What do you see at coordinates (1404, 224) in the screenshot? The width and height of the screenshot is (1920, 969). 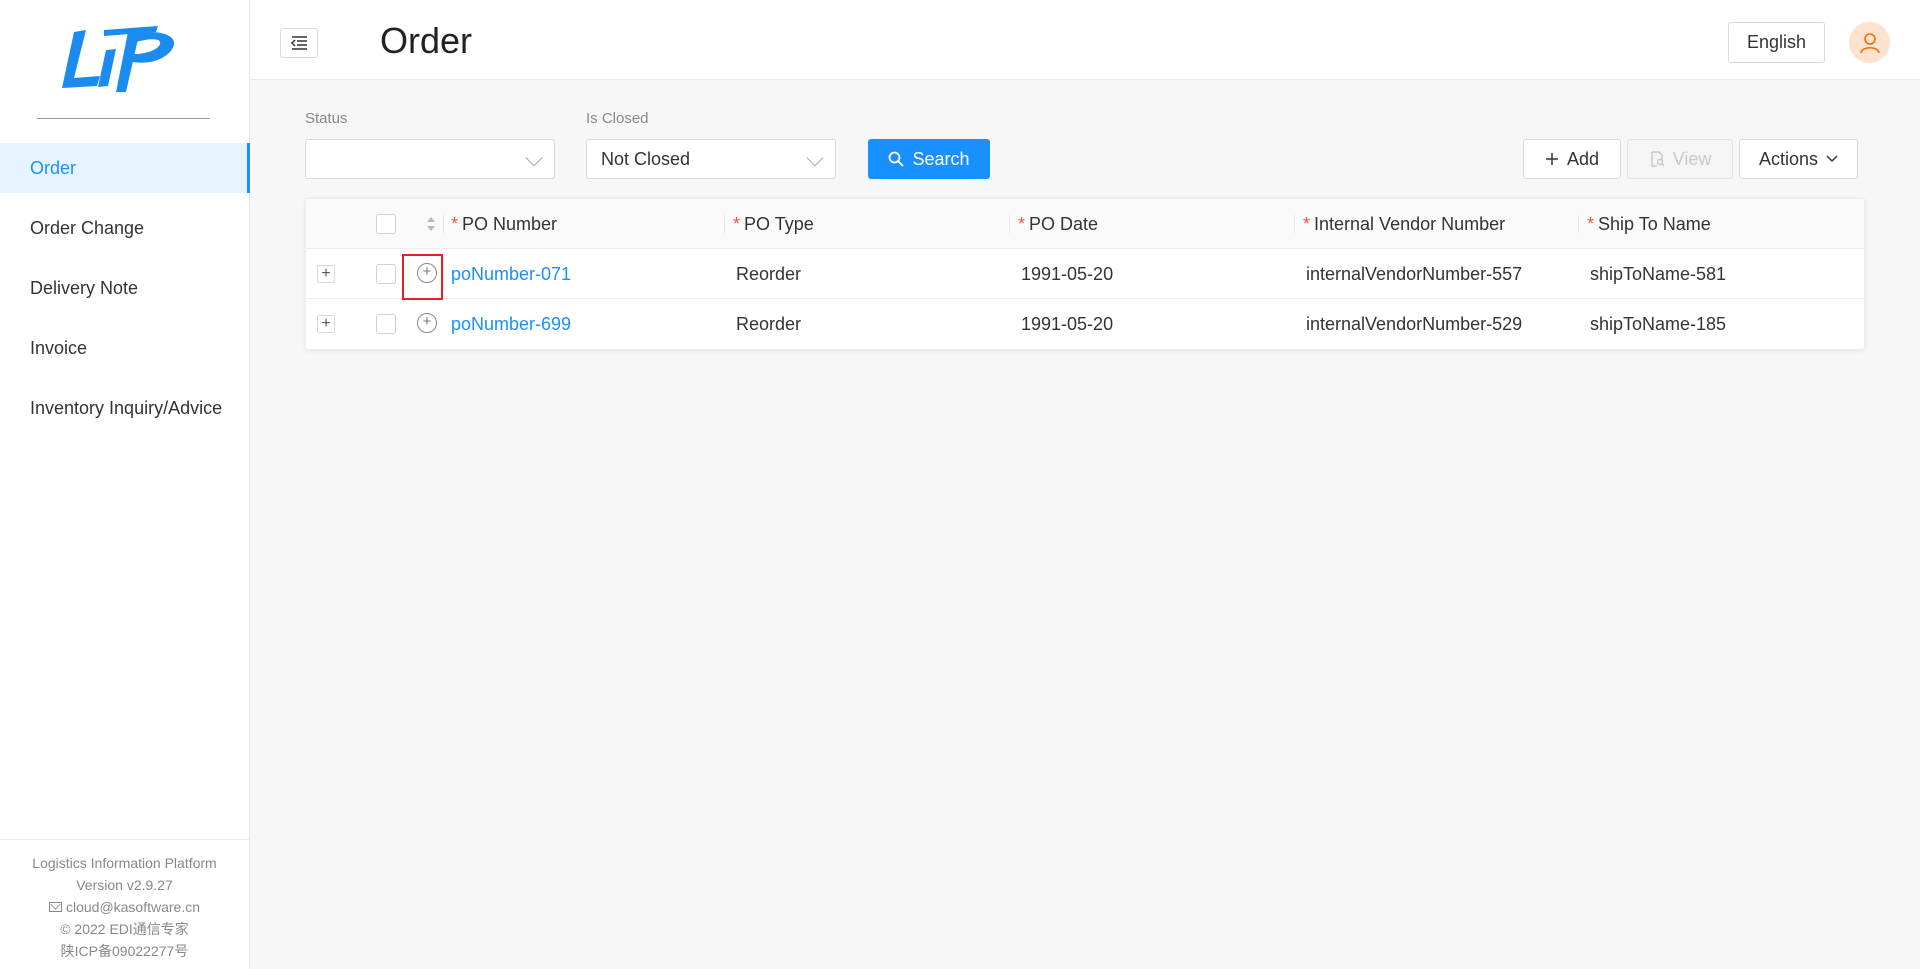 I see `column-header-internal-vendor-number: * Internal Vendor Number` at bounding box center [1404, 224].